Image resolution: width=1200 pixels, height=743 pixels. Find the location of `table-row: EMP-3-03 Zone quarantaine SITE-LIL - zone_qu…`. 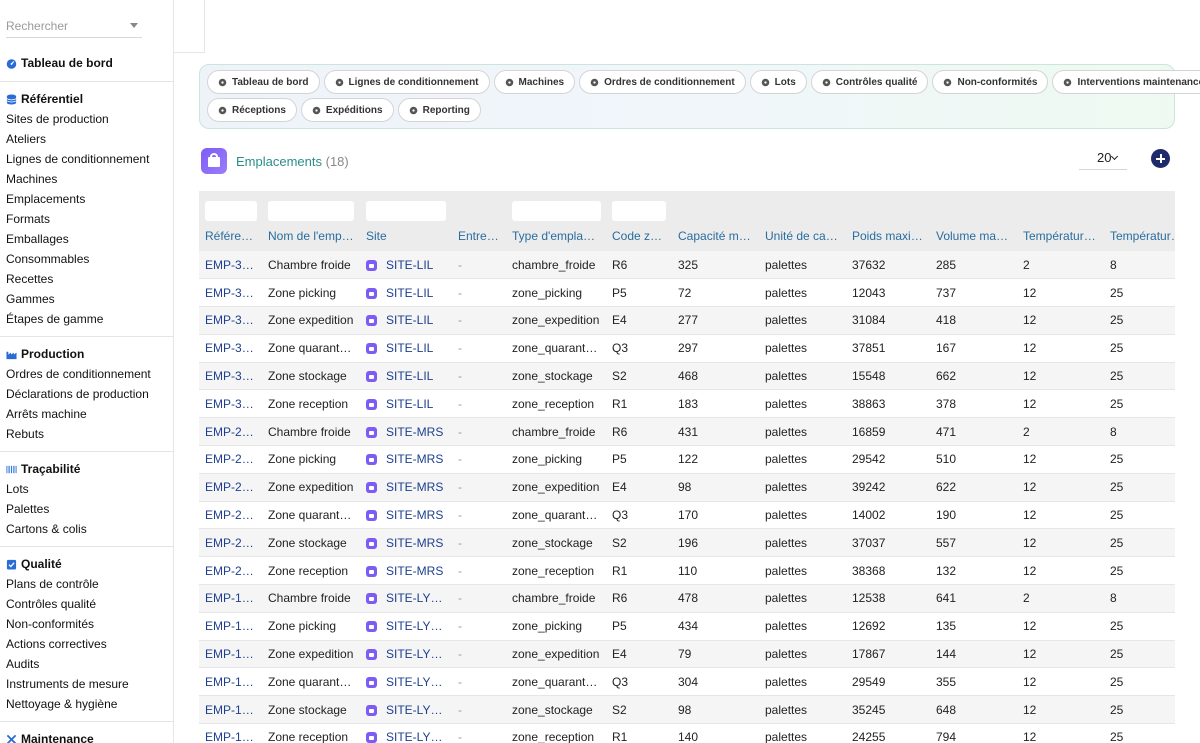

table-row: EMP-3-03 Zone quarantaine SITE-LIL - zone_qu… is located at coordinates (687, 348).